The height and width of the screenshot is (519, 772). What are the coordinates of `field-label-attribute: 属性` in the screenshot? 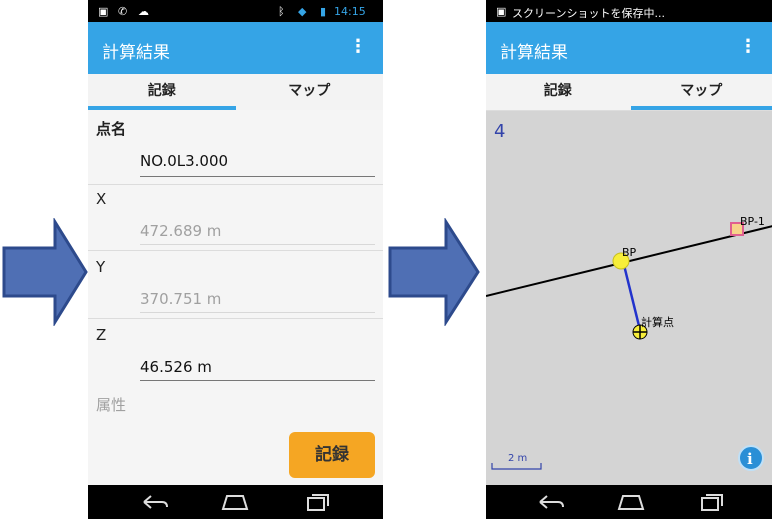 It's located at (111, 405).